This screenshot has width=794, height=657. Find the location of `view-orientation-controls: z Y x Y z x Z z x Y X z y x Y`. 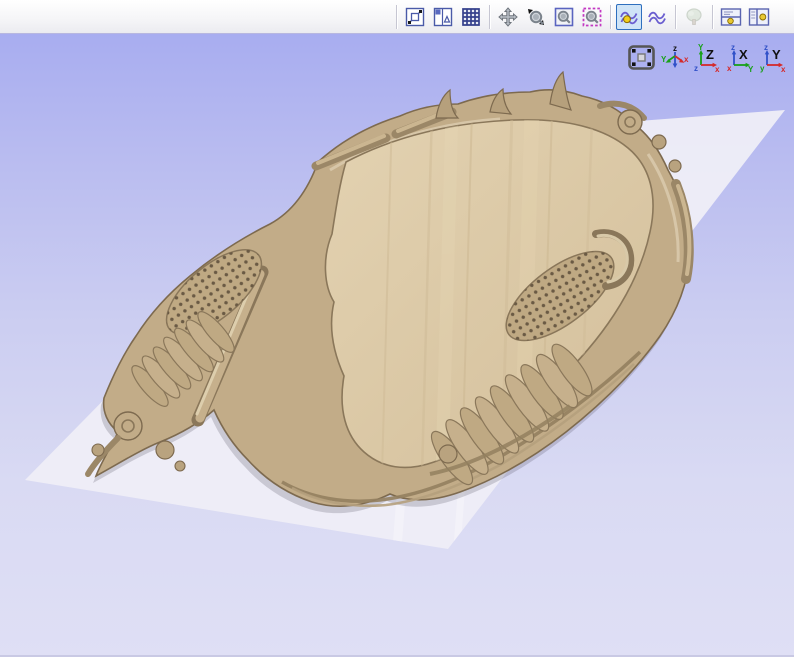

view-orientation-controls: z Y x Y z x Z z x Y X z y x Y is located at coordinates (707, 58).